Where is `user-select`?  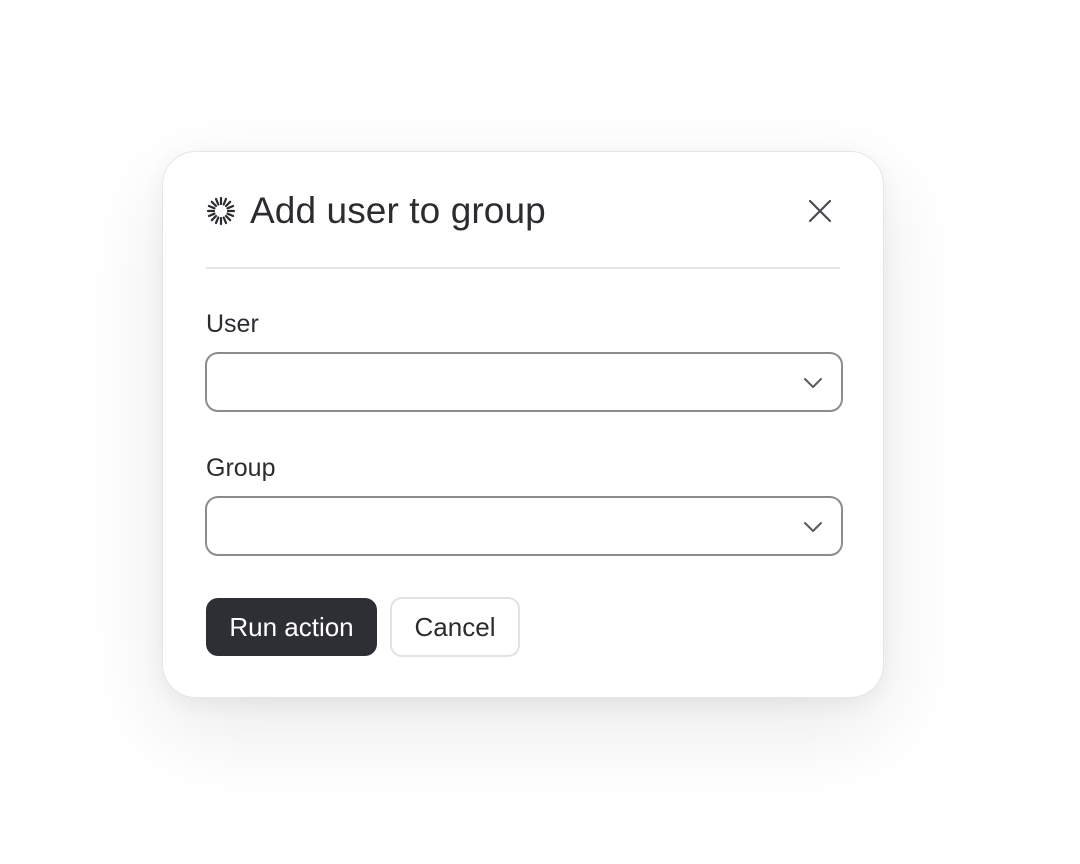 user-select is located at coordinates (524, 382).